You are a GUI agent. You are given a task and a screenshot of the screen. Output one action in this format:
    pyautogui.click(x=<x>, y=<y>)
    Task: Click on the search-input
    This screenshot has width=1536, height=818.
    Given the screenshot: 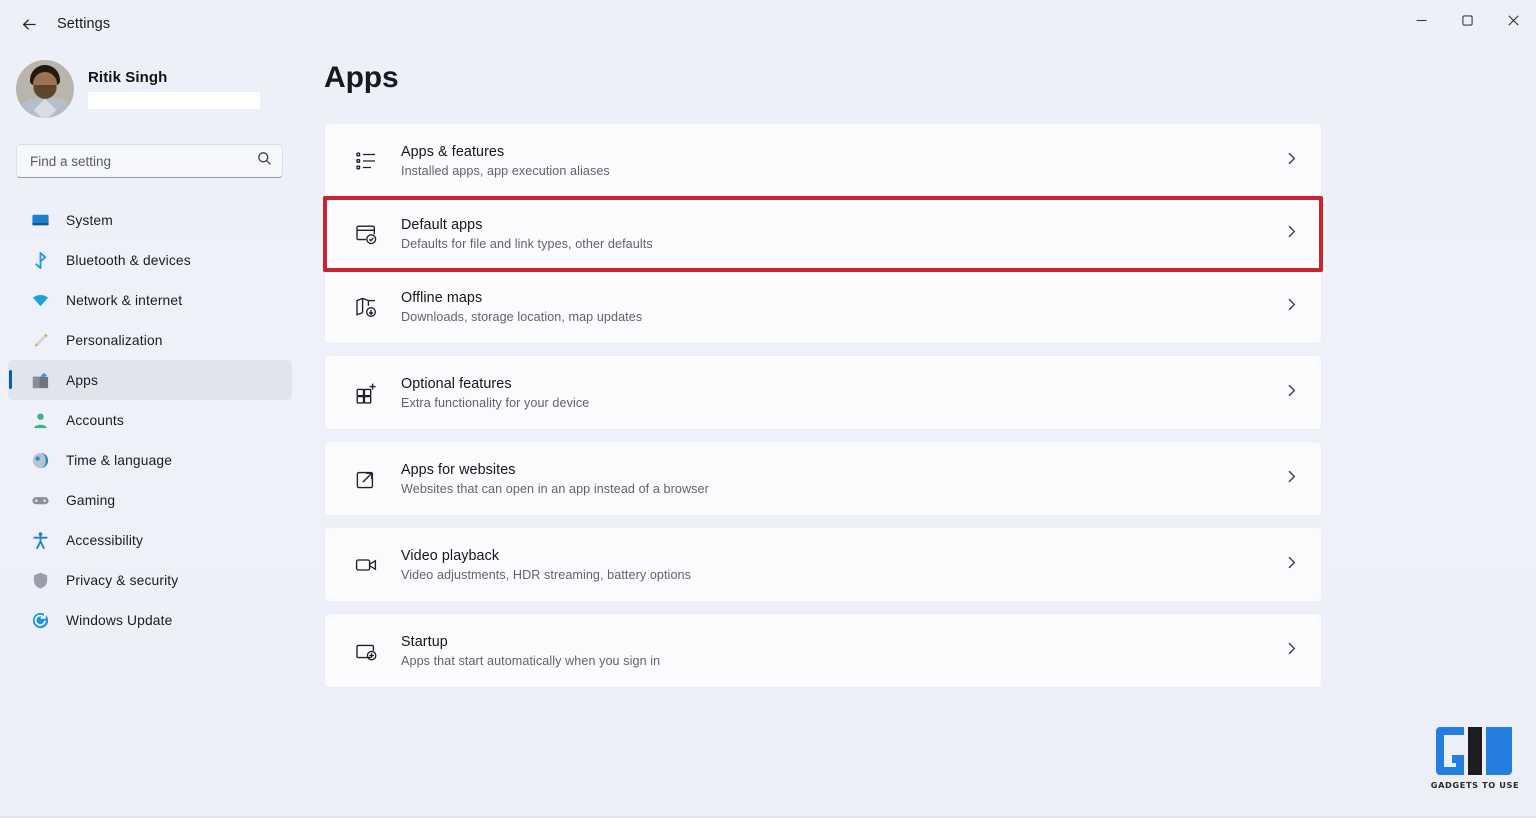 What is the action you would take?
    pyautogui.click(x=143, y=161)
    